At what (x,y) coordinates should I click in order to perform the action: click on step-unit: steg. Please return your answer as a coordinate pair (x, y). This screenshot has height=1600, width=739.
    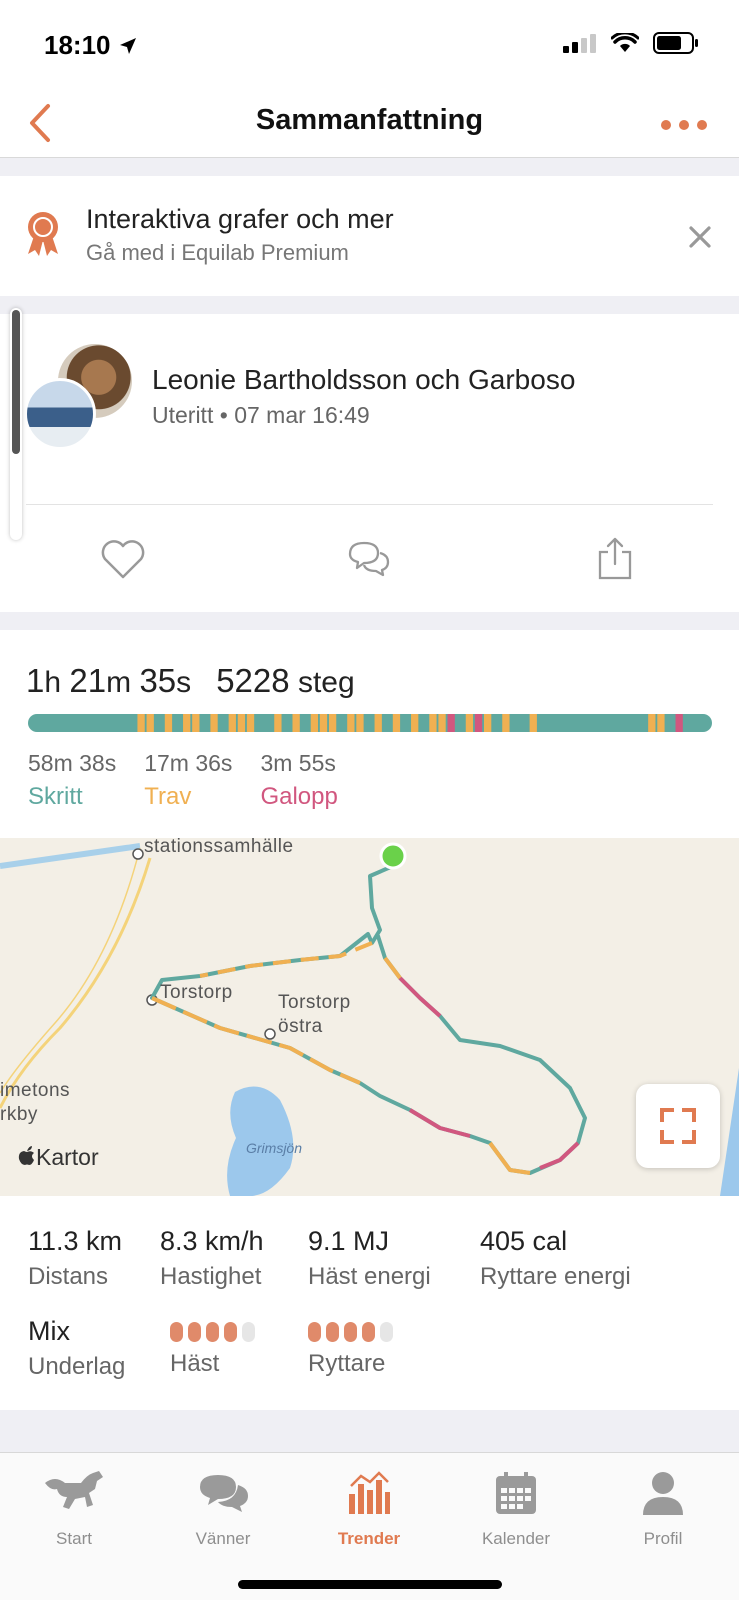
    Looking at the image, I should click on (326, 682).